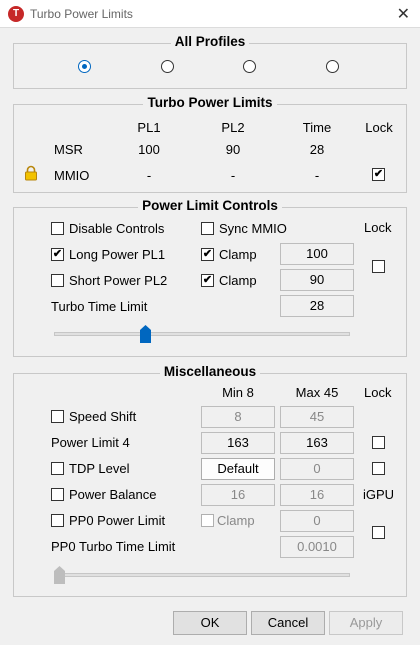  Describe the element at coordinates (238, 469) in the screenshot. I see `tdp-default-button: Default` at that location.